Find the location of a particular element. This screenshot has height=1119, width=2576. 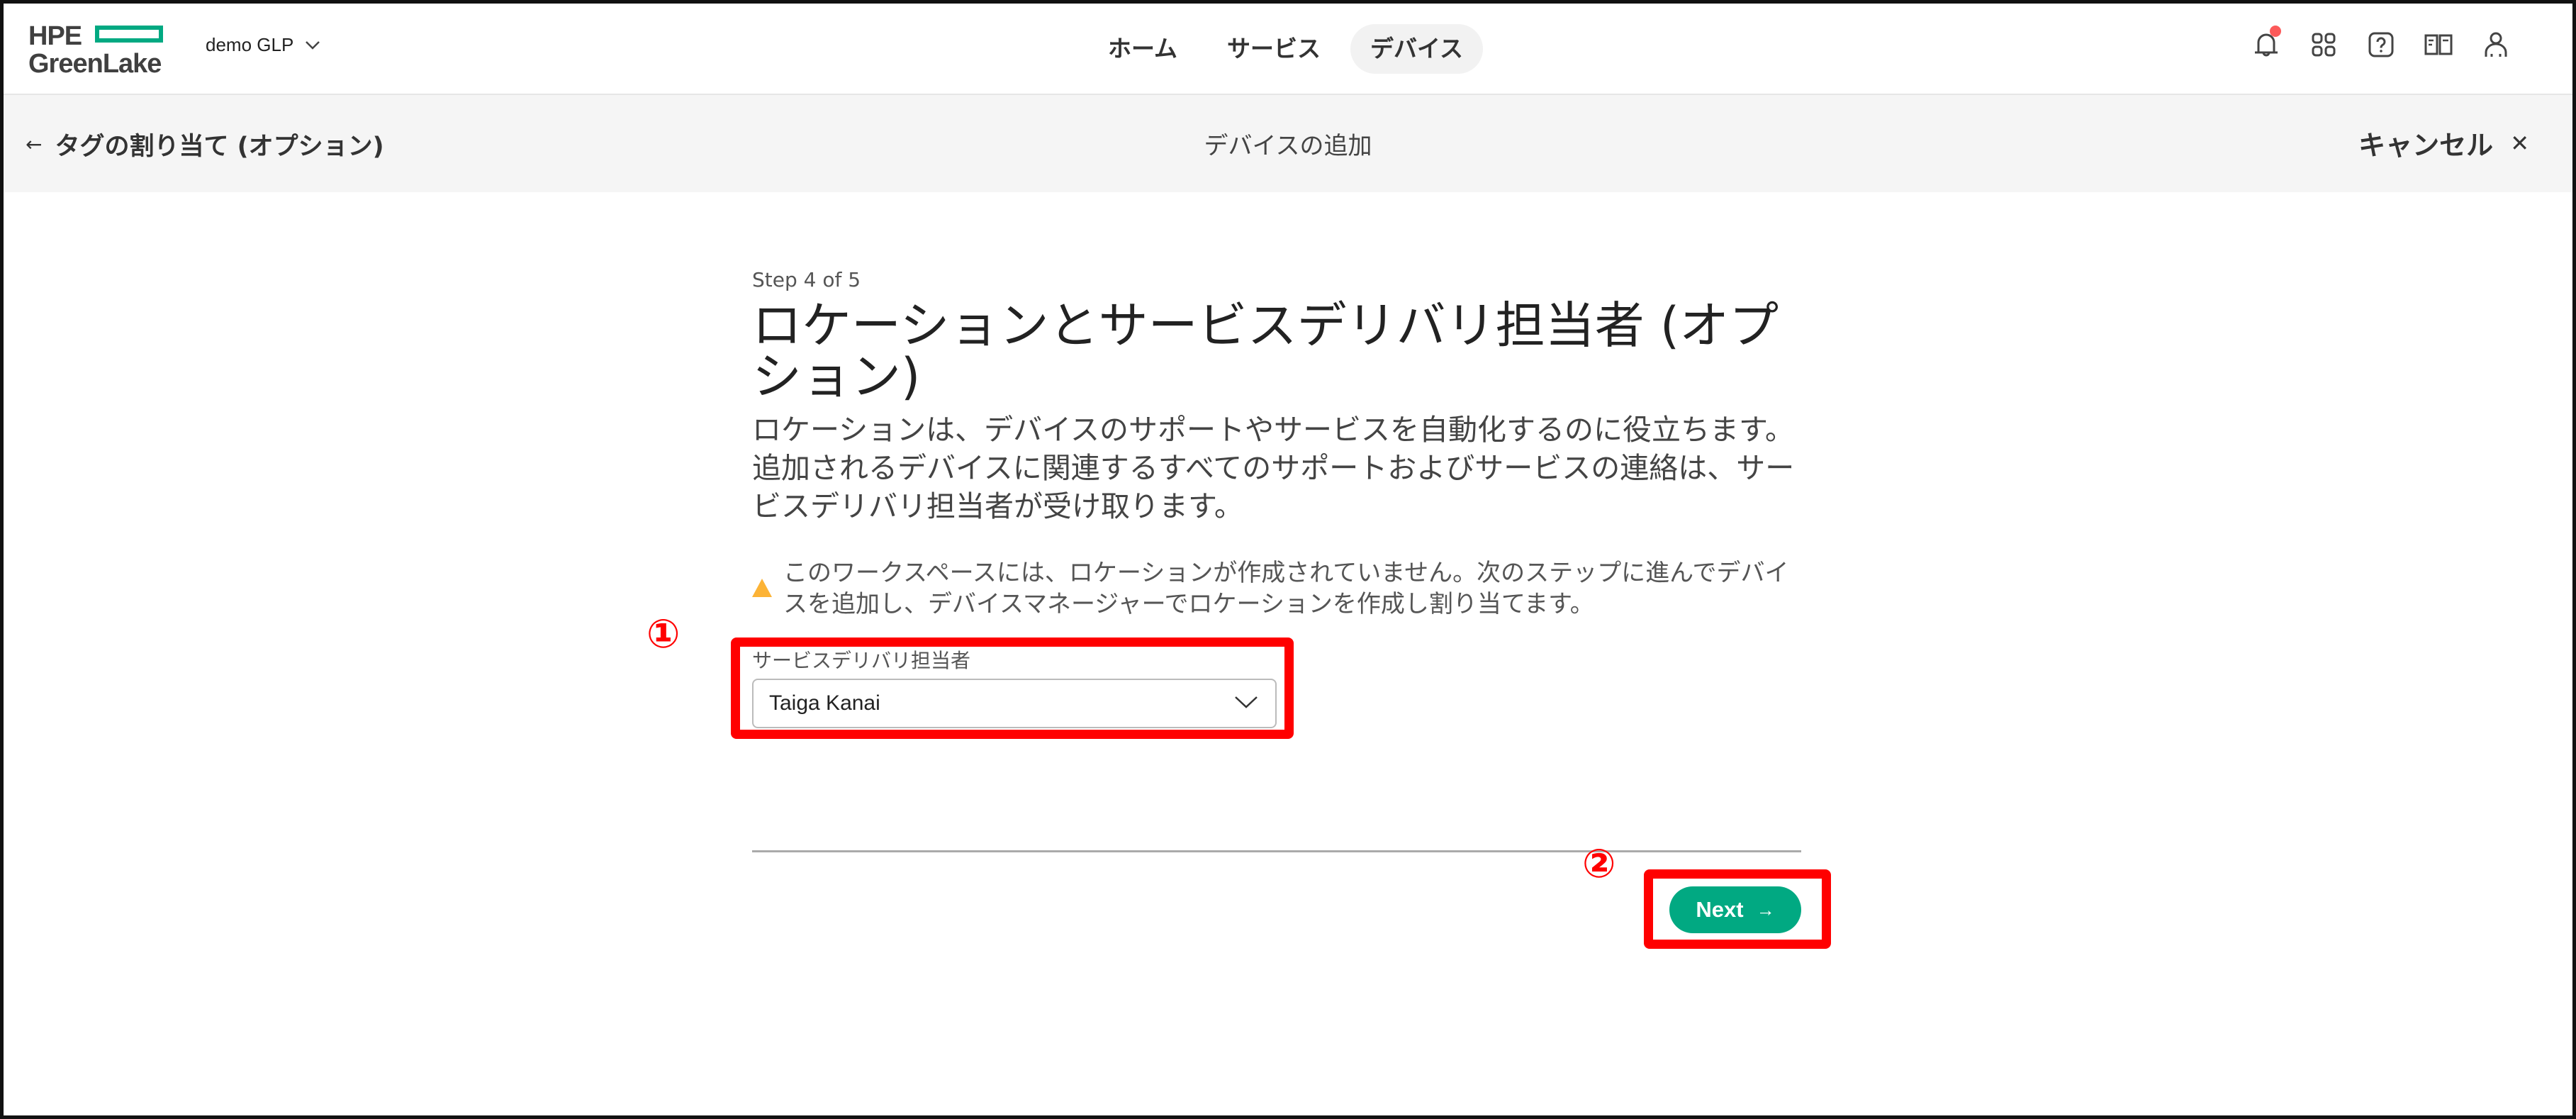

wizard-subheader: ← タグの割り当て (オプション) デバイスの追加 キャンセル ✕ is located at coordinates (1288, 144).